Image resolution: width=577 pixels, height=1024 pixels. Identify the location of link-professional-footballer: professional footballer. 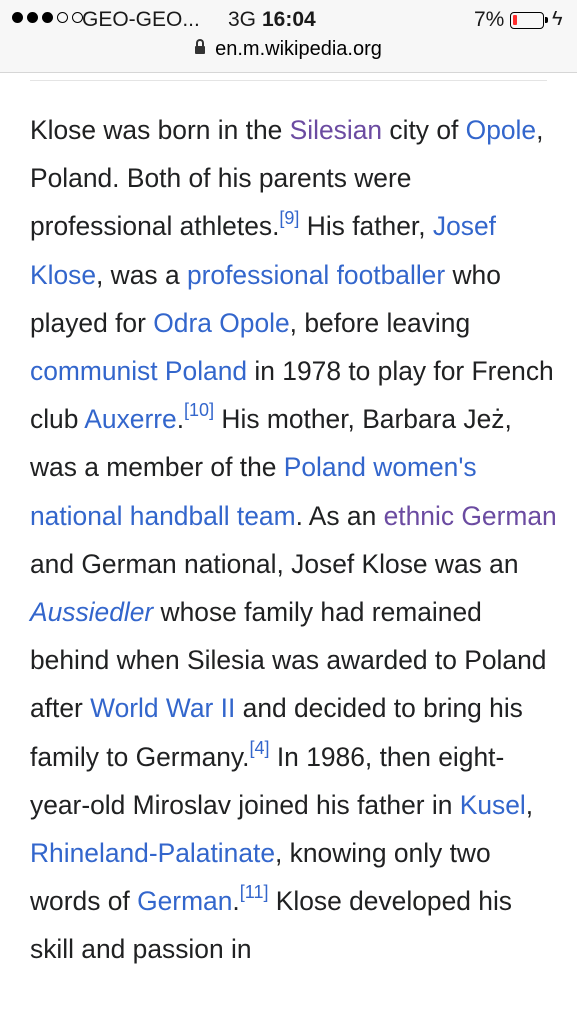
(316, 275).